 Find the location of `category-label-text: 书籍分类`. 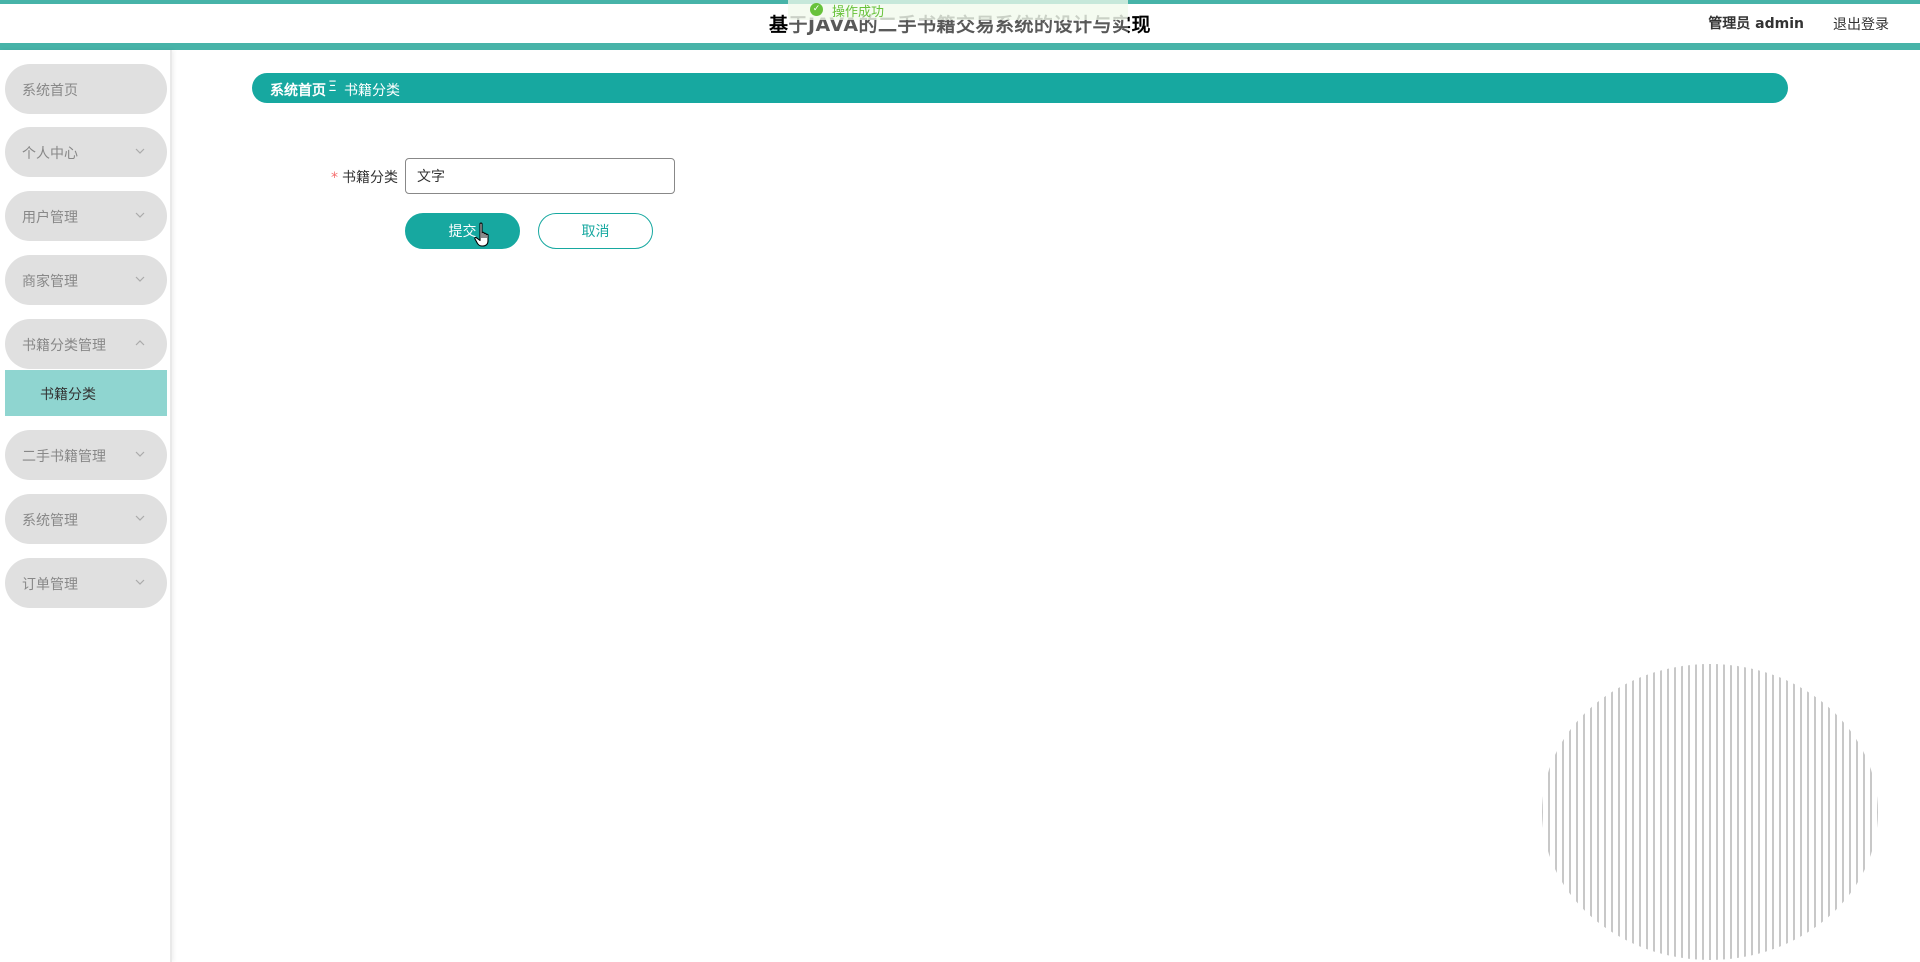

category-label-text: 书籍分类 is located at coordinates (370, 178).